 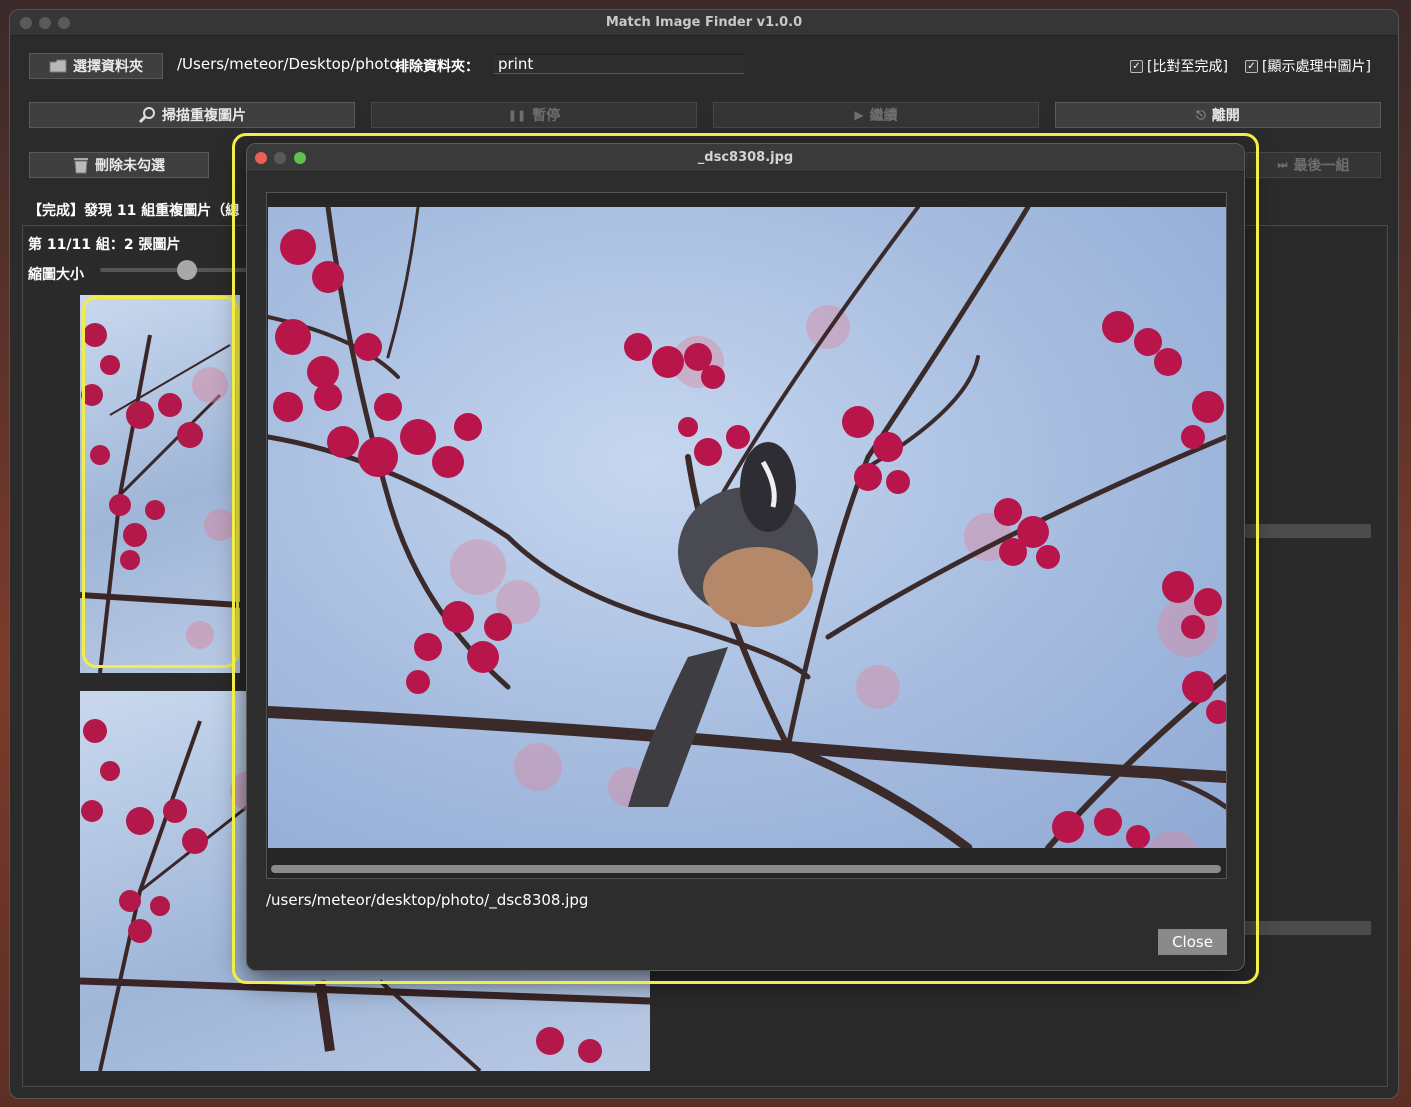 I want to click on folder-path: /Users/meteor/Desktop/photo, so click(x=288, y=64).